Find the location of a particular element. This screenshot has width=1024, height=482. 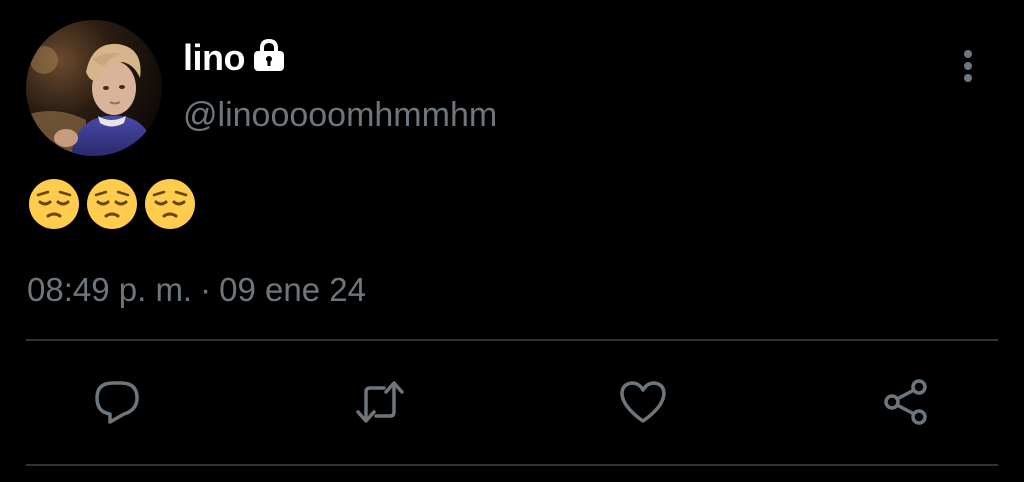

tweet-time: 08:49 p. m. is located at coordinates (110, 289).